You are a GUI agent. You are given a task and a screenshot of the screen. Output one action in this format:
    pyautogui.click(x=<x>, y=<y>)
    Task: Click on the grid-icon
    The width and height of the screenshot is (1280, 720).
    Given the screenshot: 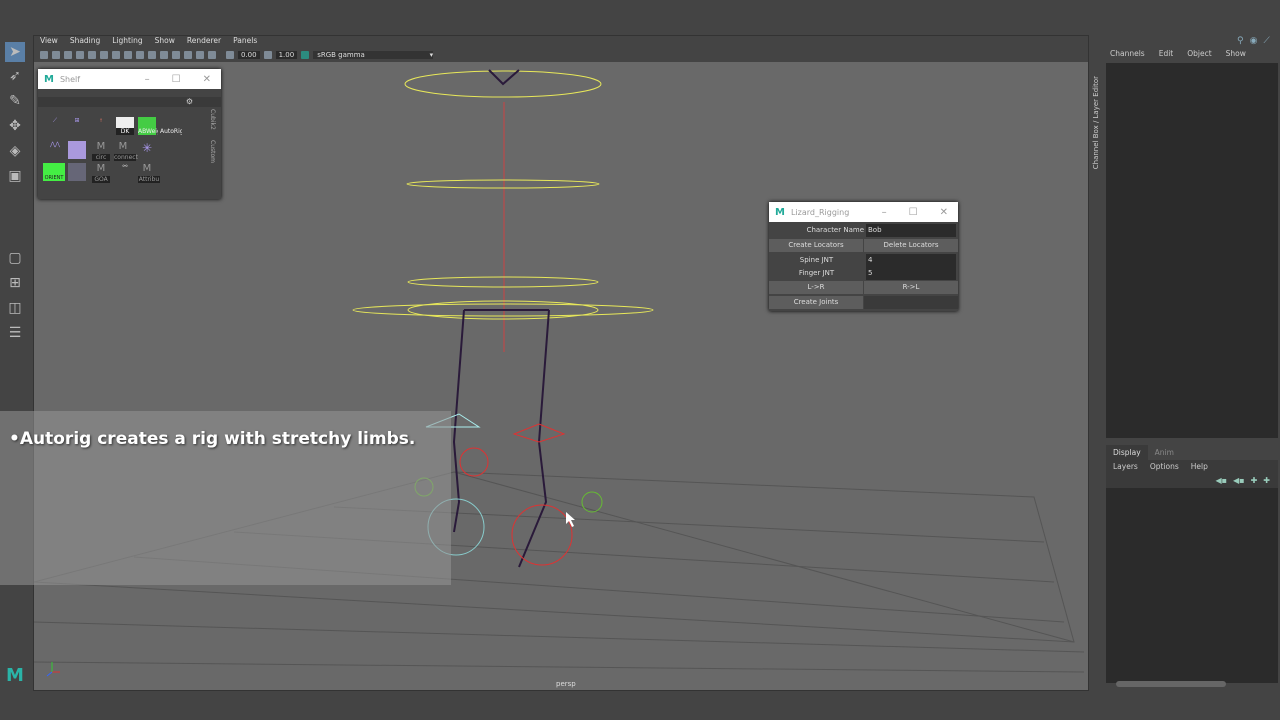 What is the action you would take?
    pyautogui.click(x=92, y=55)
    